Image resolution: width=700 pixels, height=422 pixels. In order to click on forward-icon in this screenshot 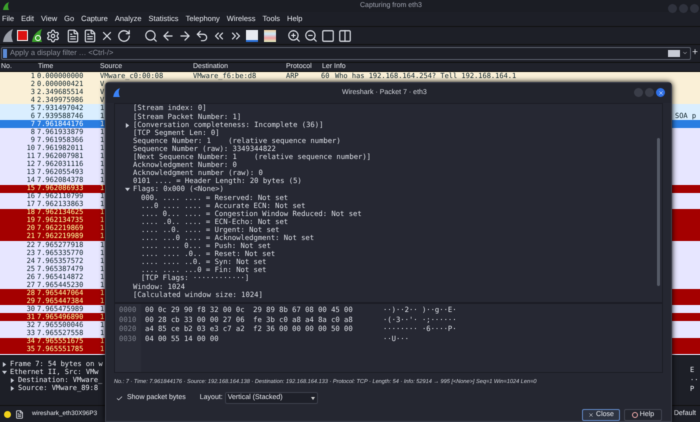, I will do `click(185, 35)`.